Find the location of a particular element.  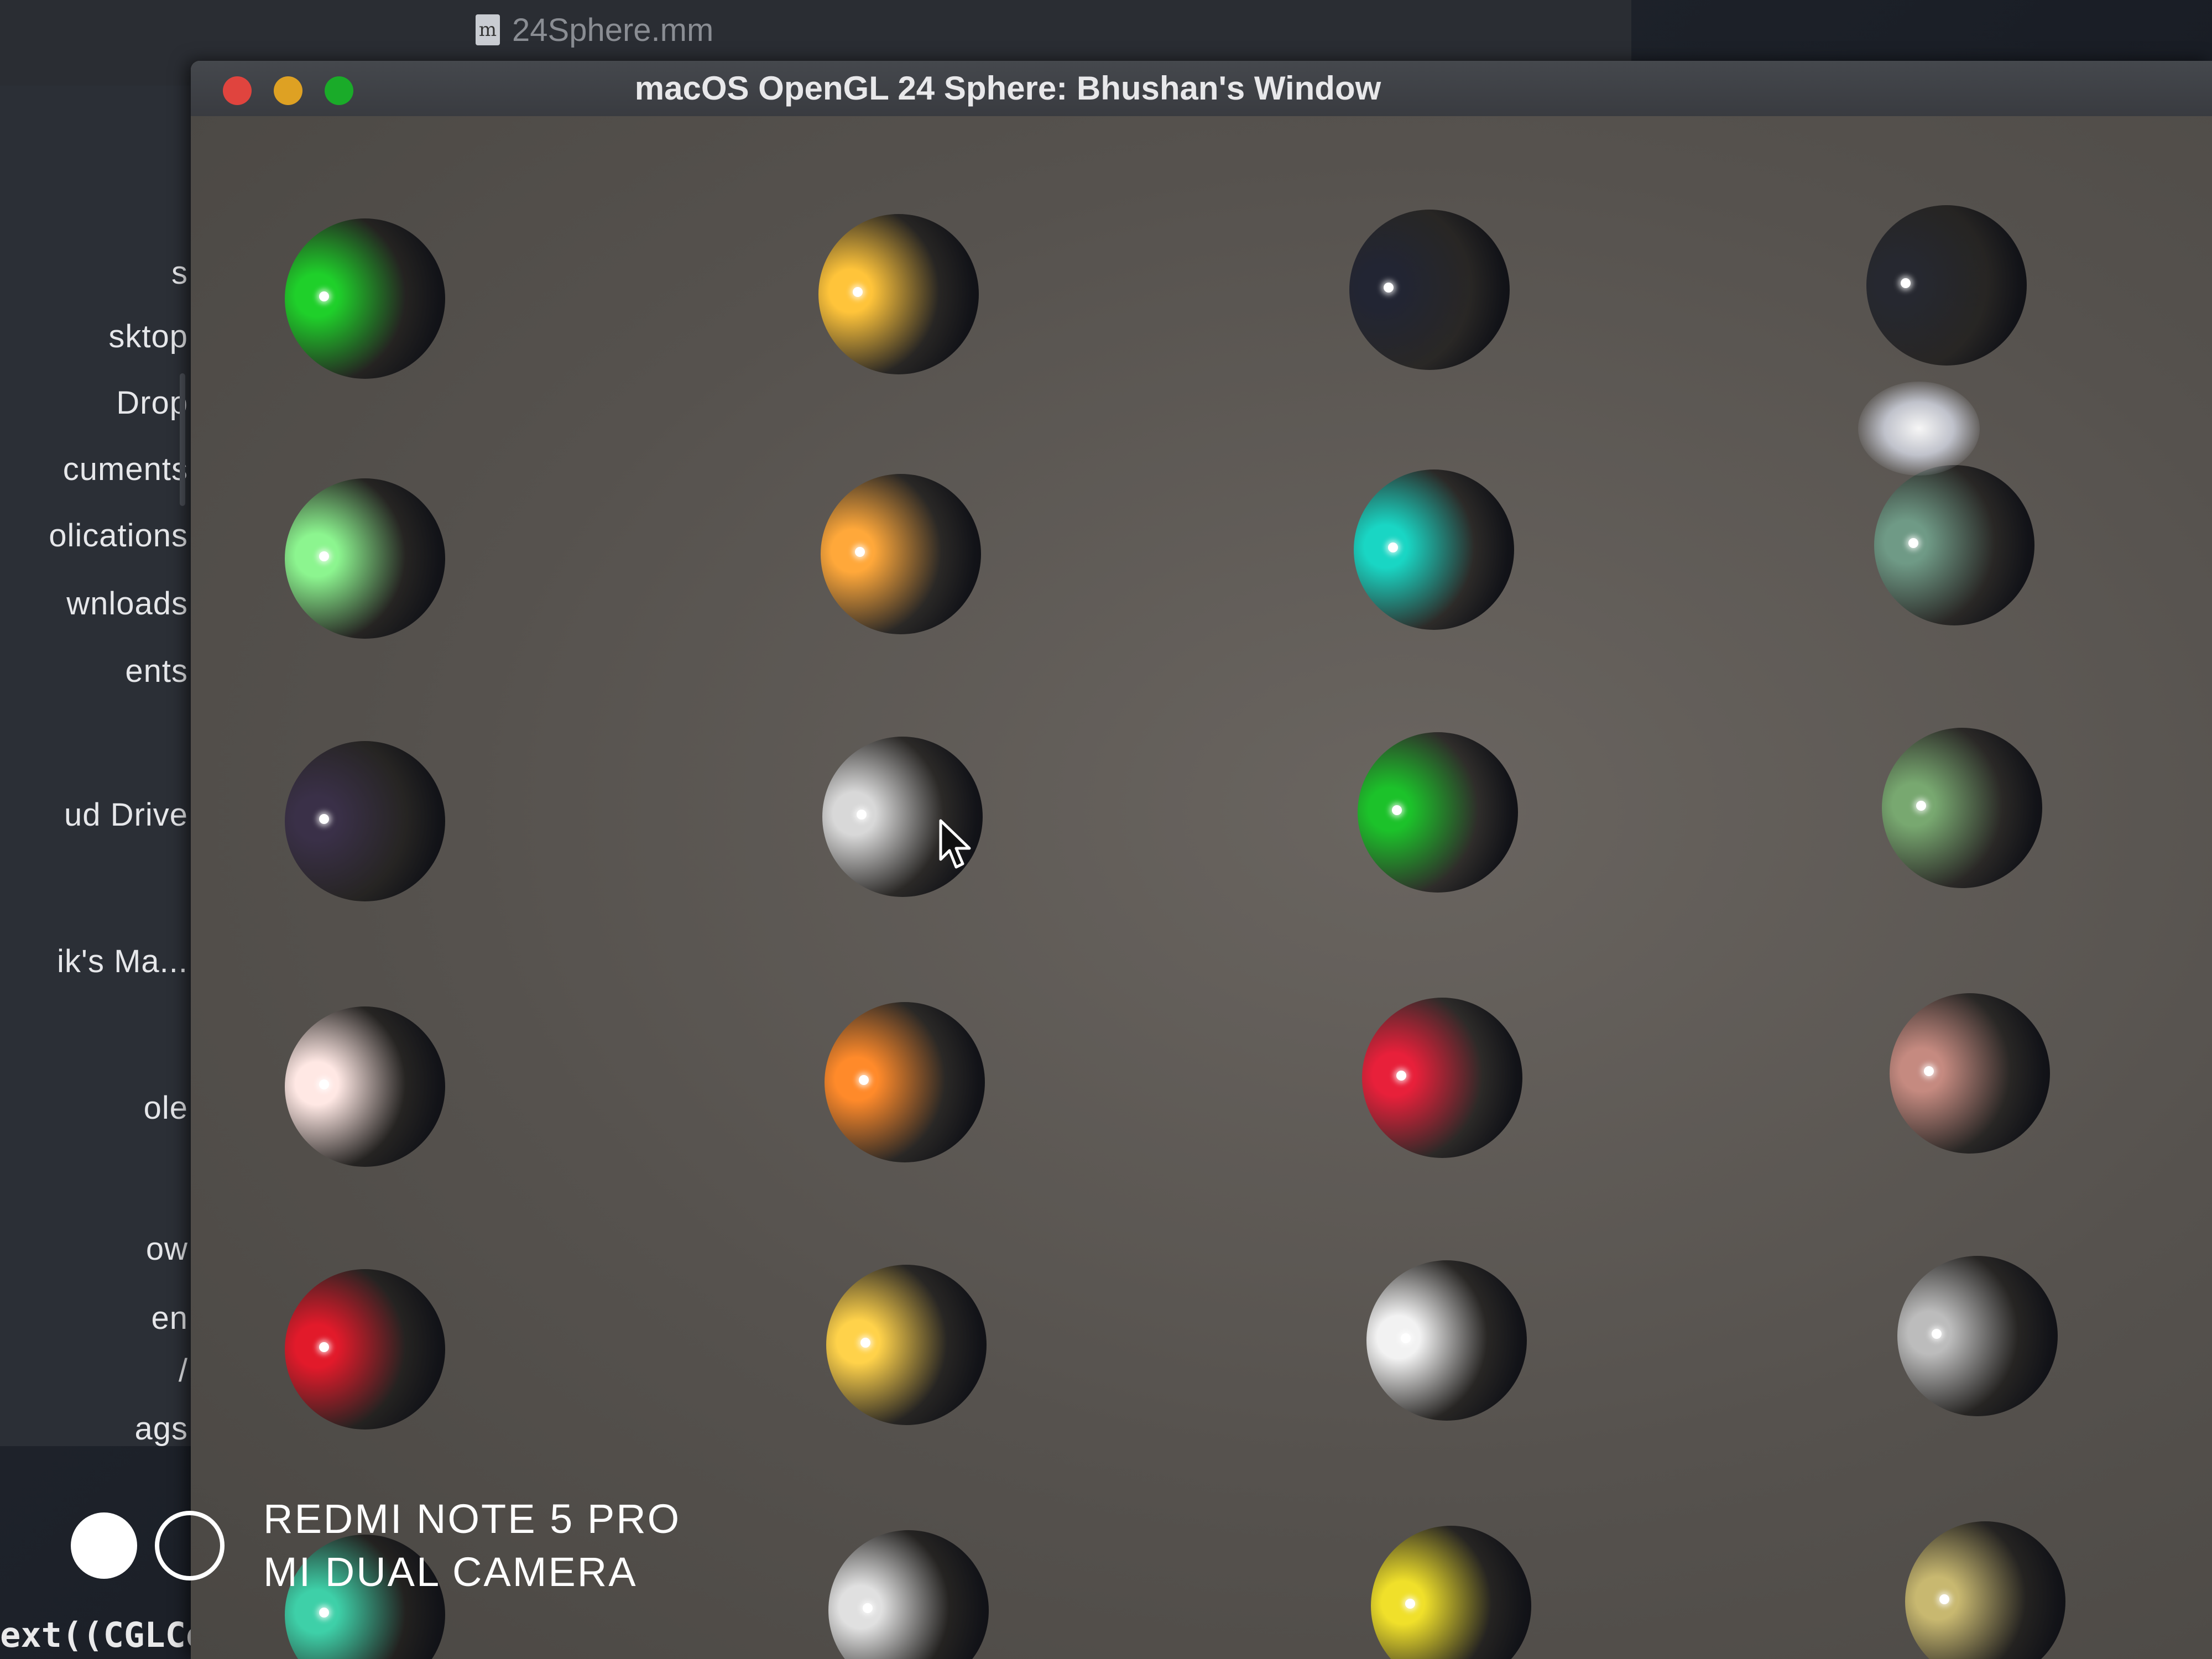

sphere-r6-c2 is located at coordinates (909, 1595).